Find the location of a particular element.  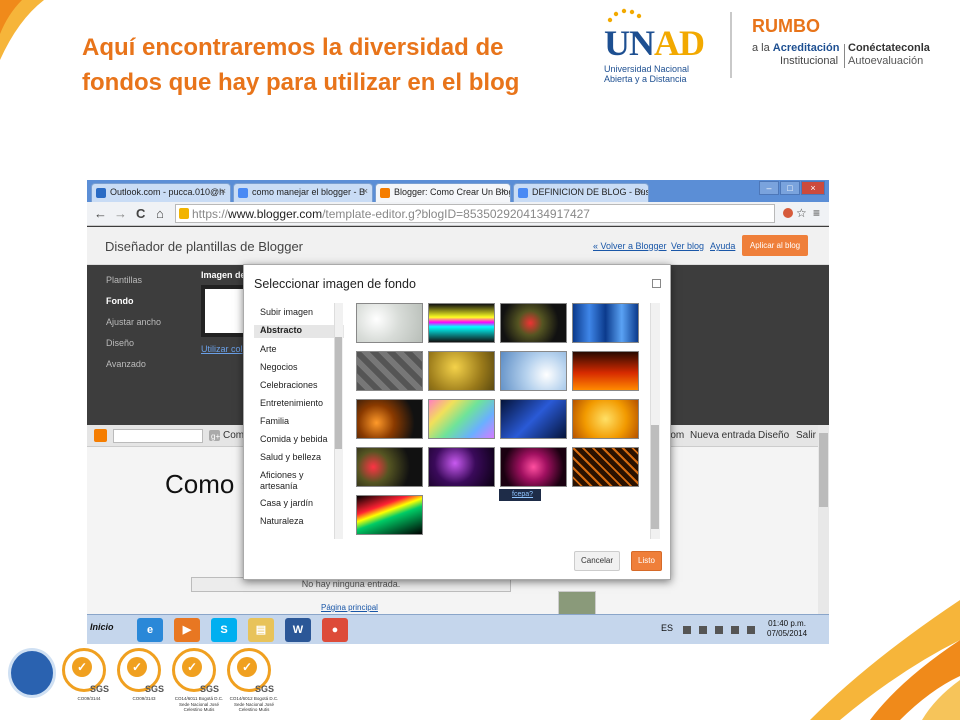

autoevaluacion-label: Autoevaluación is located at coordinates (886, 61).